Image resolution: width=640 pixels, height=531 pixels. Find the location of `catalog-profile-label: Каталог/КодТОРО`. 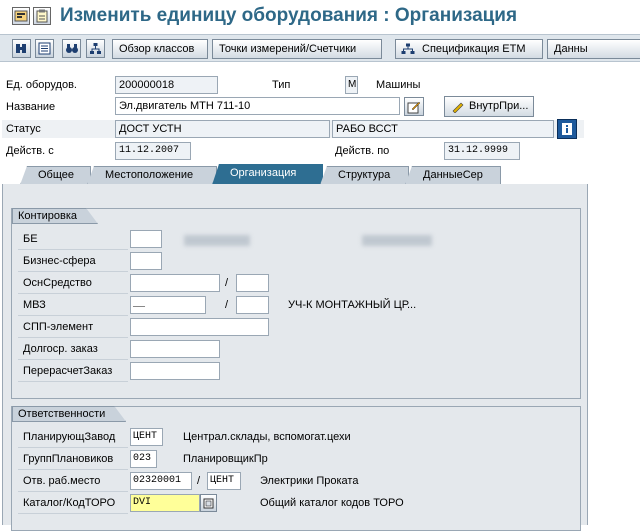

catalog-profile-label: Каталог/КодТОРО is located at coordinates (73, 503).